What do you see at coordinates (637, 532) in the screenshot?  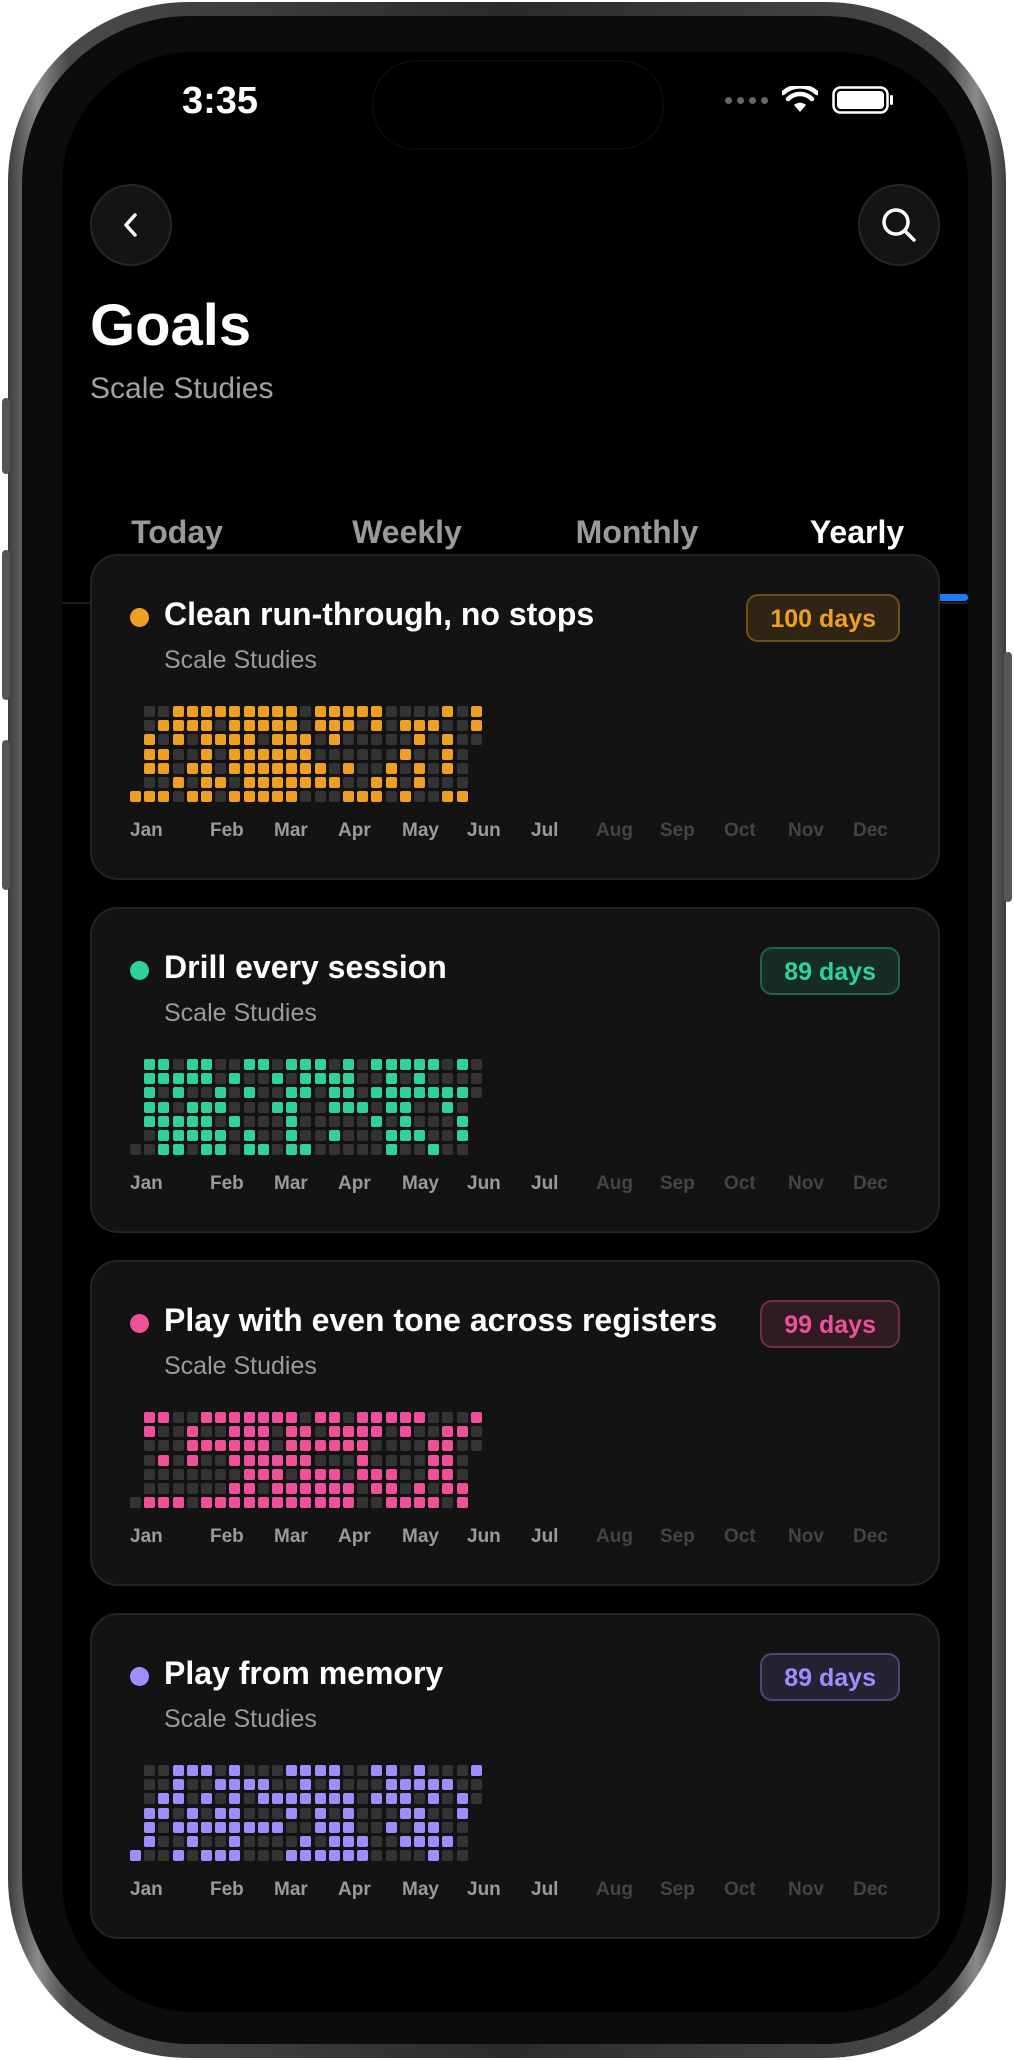 I see `tab-monthly: Monthly` at bounding box center [637, 532].